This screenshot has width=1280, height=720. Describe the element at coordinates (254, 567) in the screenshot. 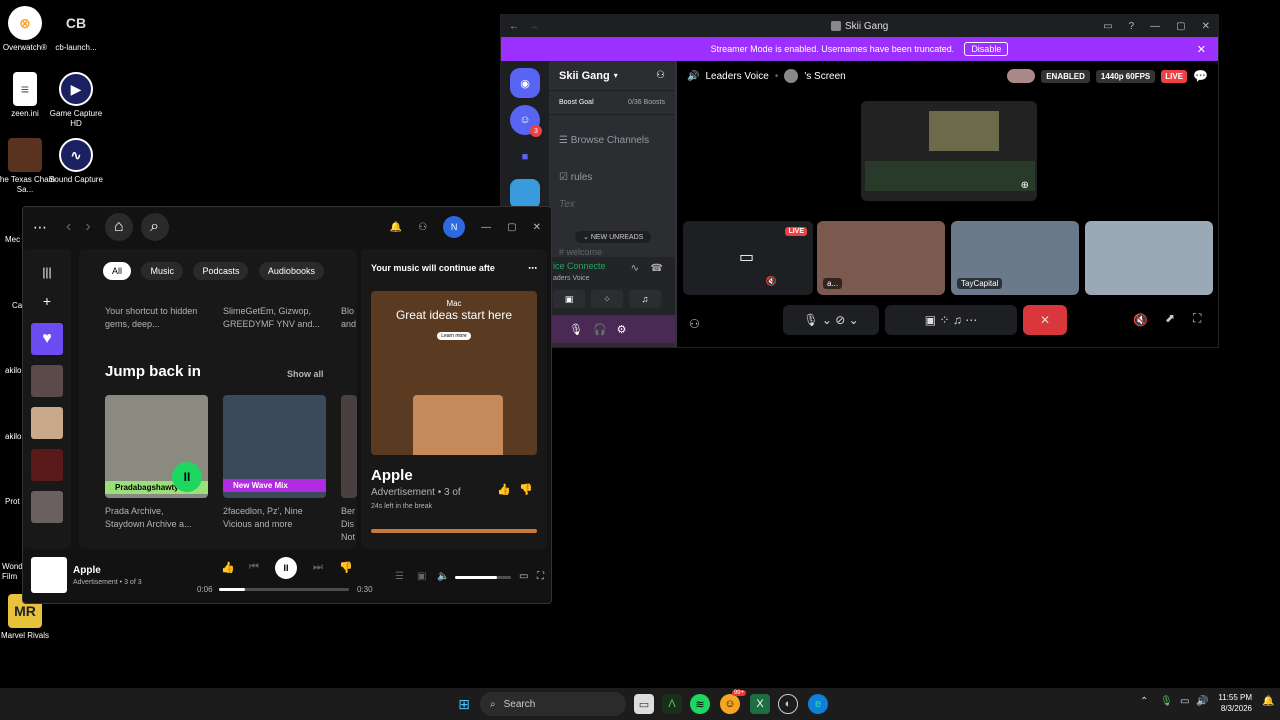

I see `previous-icon: ⏮` at that location.